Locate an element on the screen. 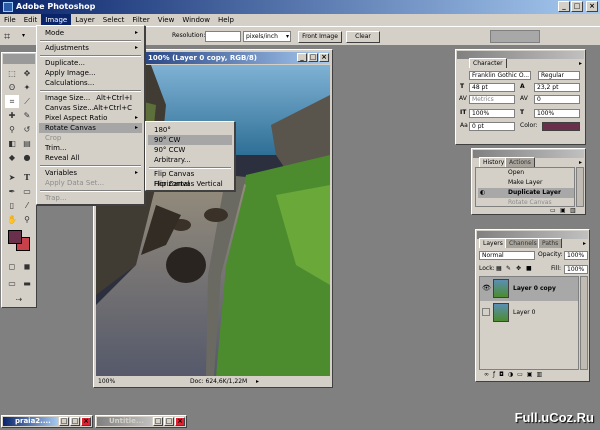 This screenshot has width=600, height=430. type-tool-icon: T is located at coordinates (27, 177).